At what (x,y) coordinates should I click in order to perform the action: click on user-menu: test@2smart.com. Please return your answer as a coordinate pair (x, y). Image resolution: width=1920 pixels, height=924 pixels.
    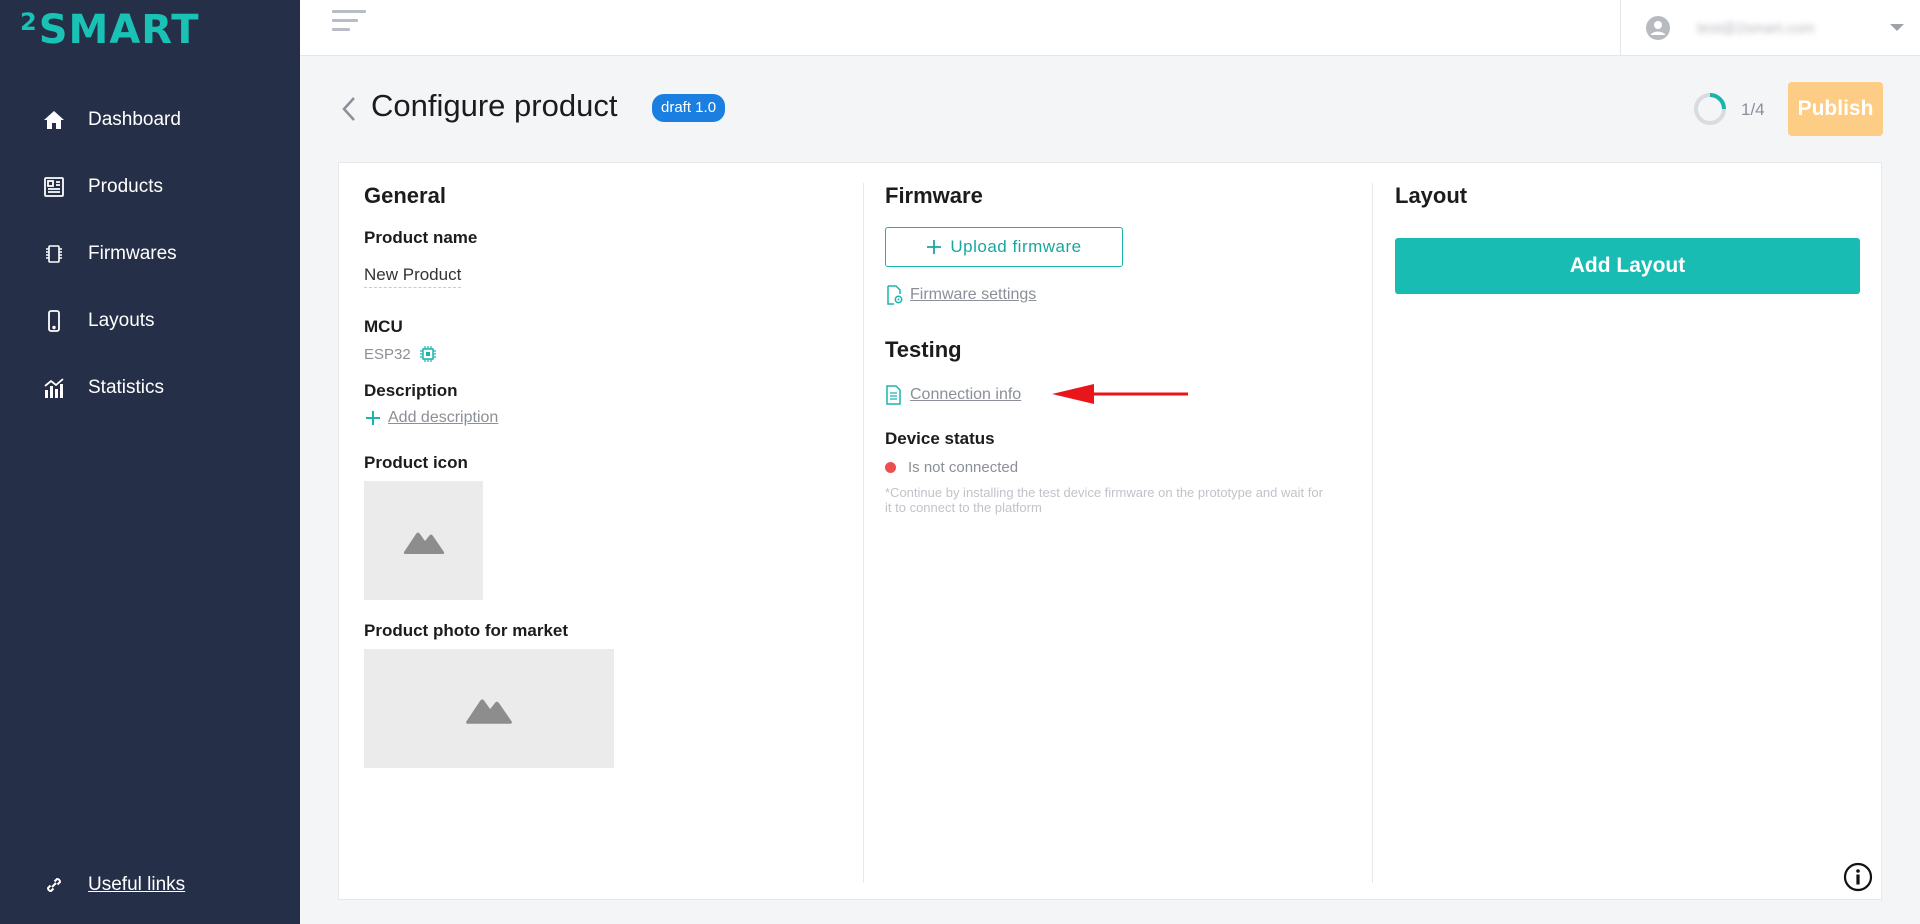
    Looking at the image, I should click on (1770, 28).